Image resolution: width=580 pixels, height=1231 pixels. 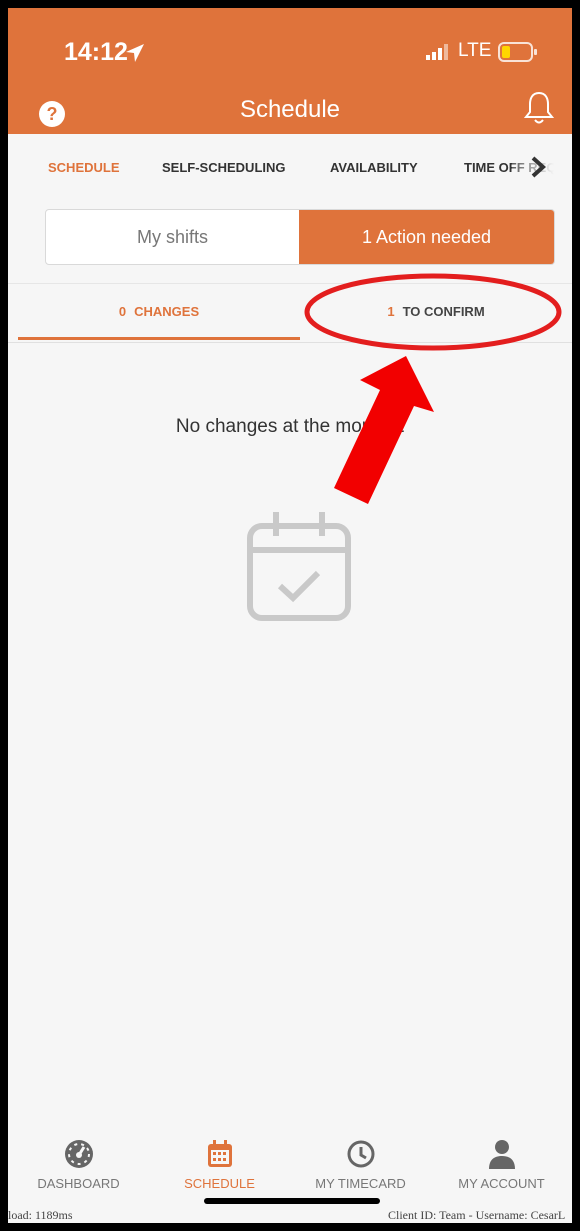 I want to click on battery-icon, so click(x=517, y=52).